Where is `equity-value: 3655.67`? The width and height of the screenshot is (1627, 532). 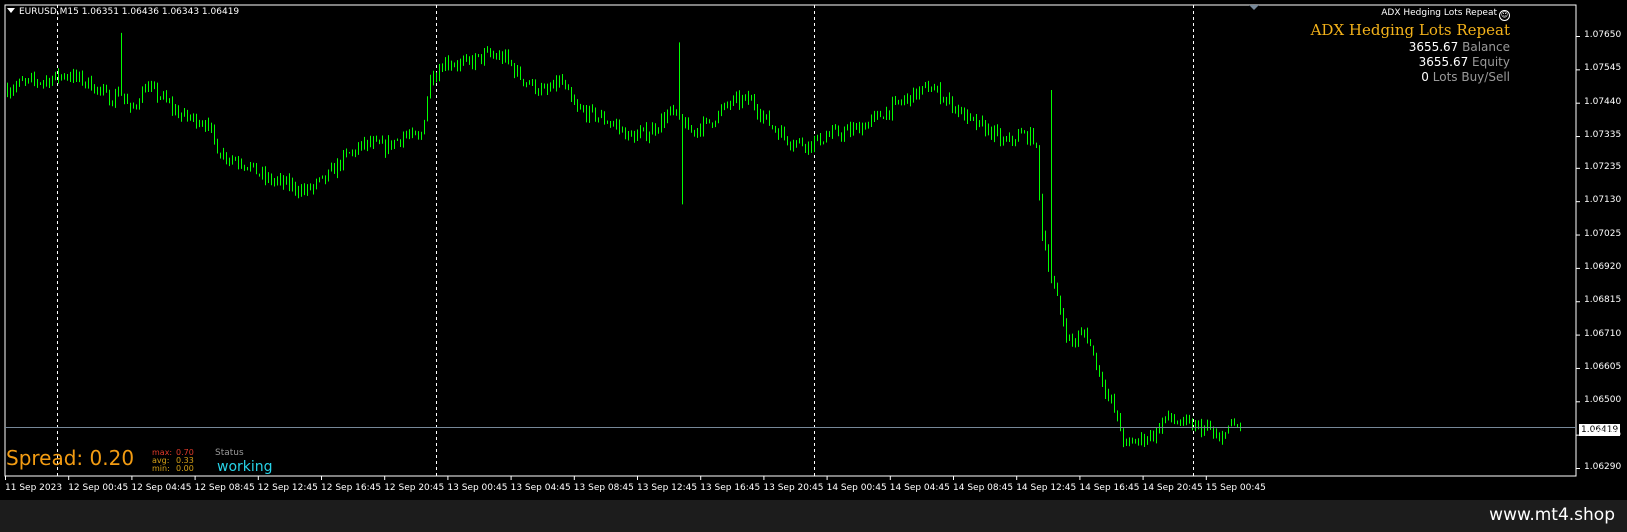
equity-value: 3655.67 is located at coordinates (1443, 62).